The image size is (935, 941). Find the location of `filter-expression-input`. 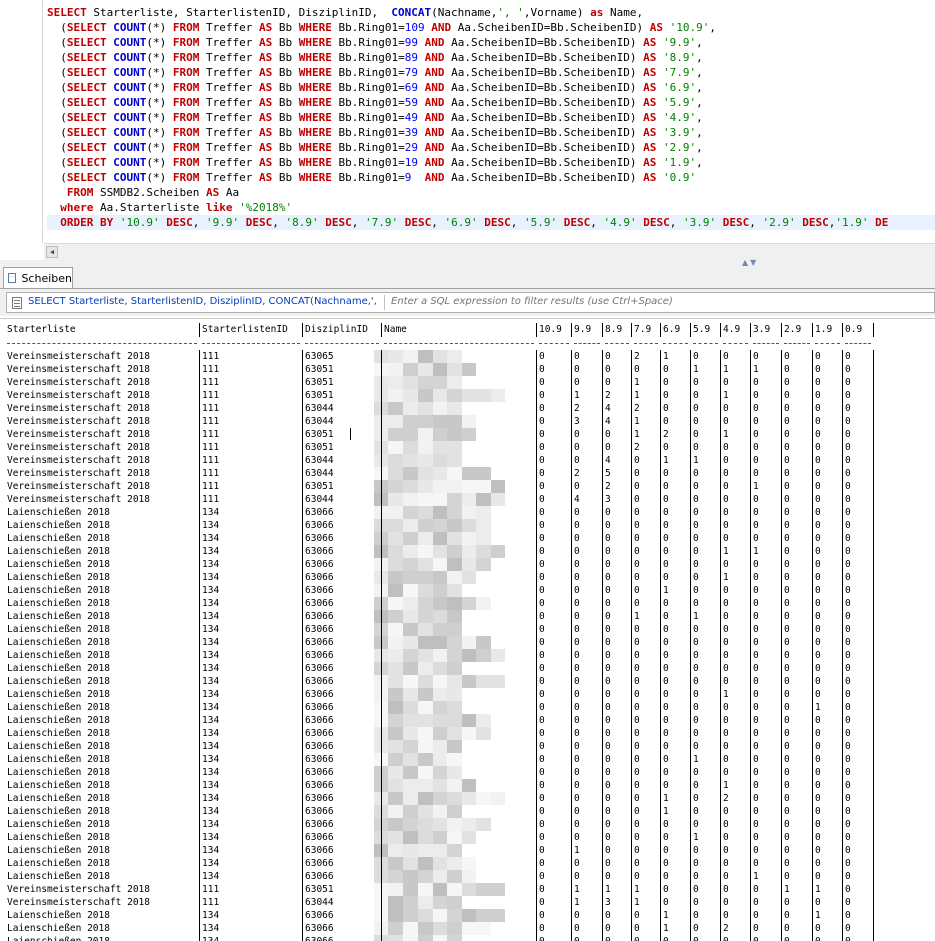

filter-expression-input is located at coordinates (661, 301).